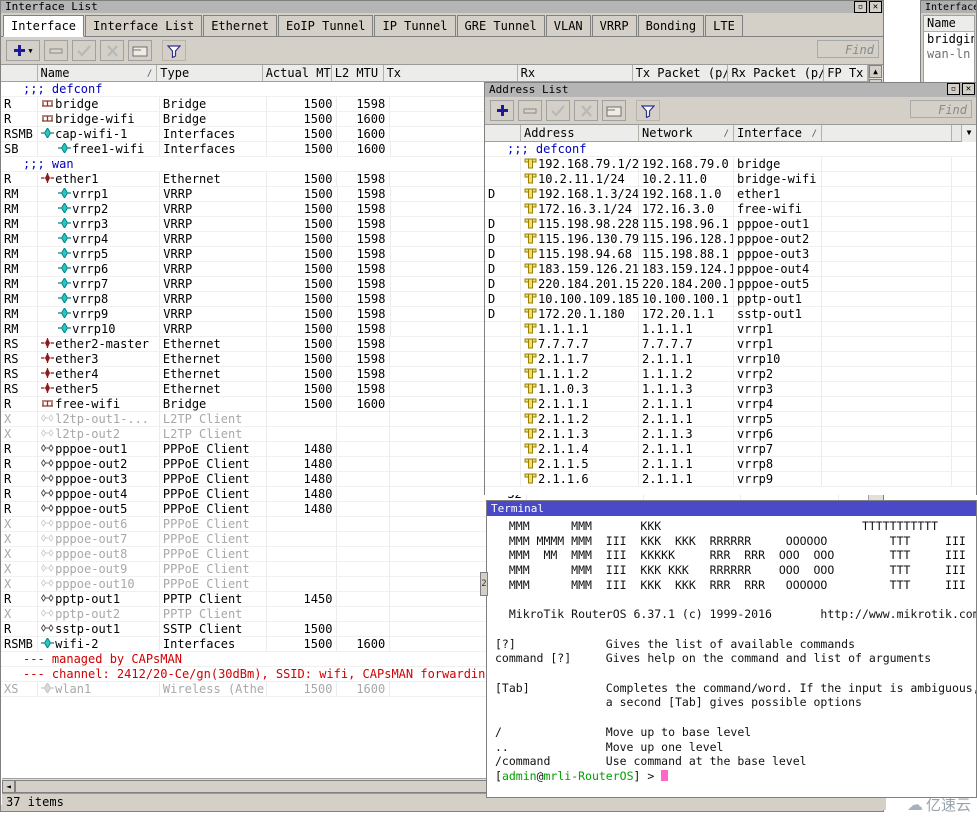 The width and height of the screenshot is (977, 819). What do you see at coordinates (500, 25) in the screenshot?
I see `tab-gre-tunnel: GRE Tunnel` at bounding box center [500, 25].